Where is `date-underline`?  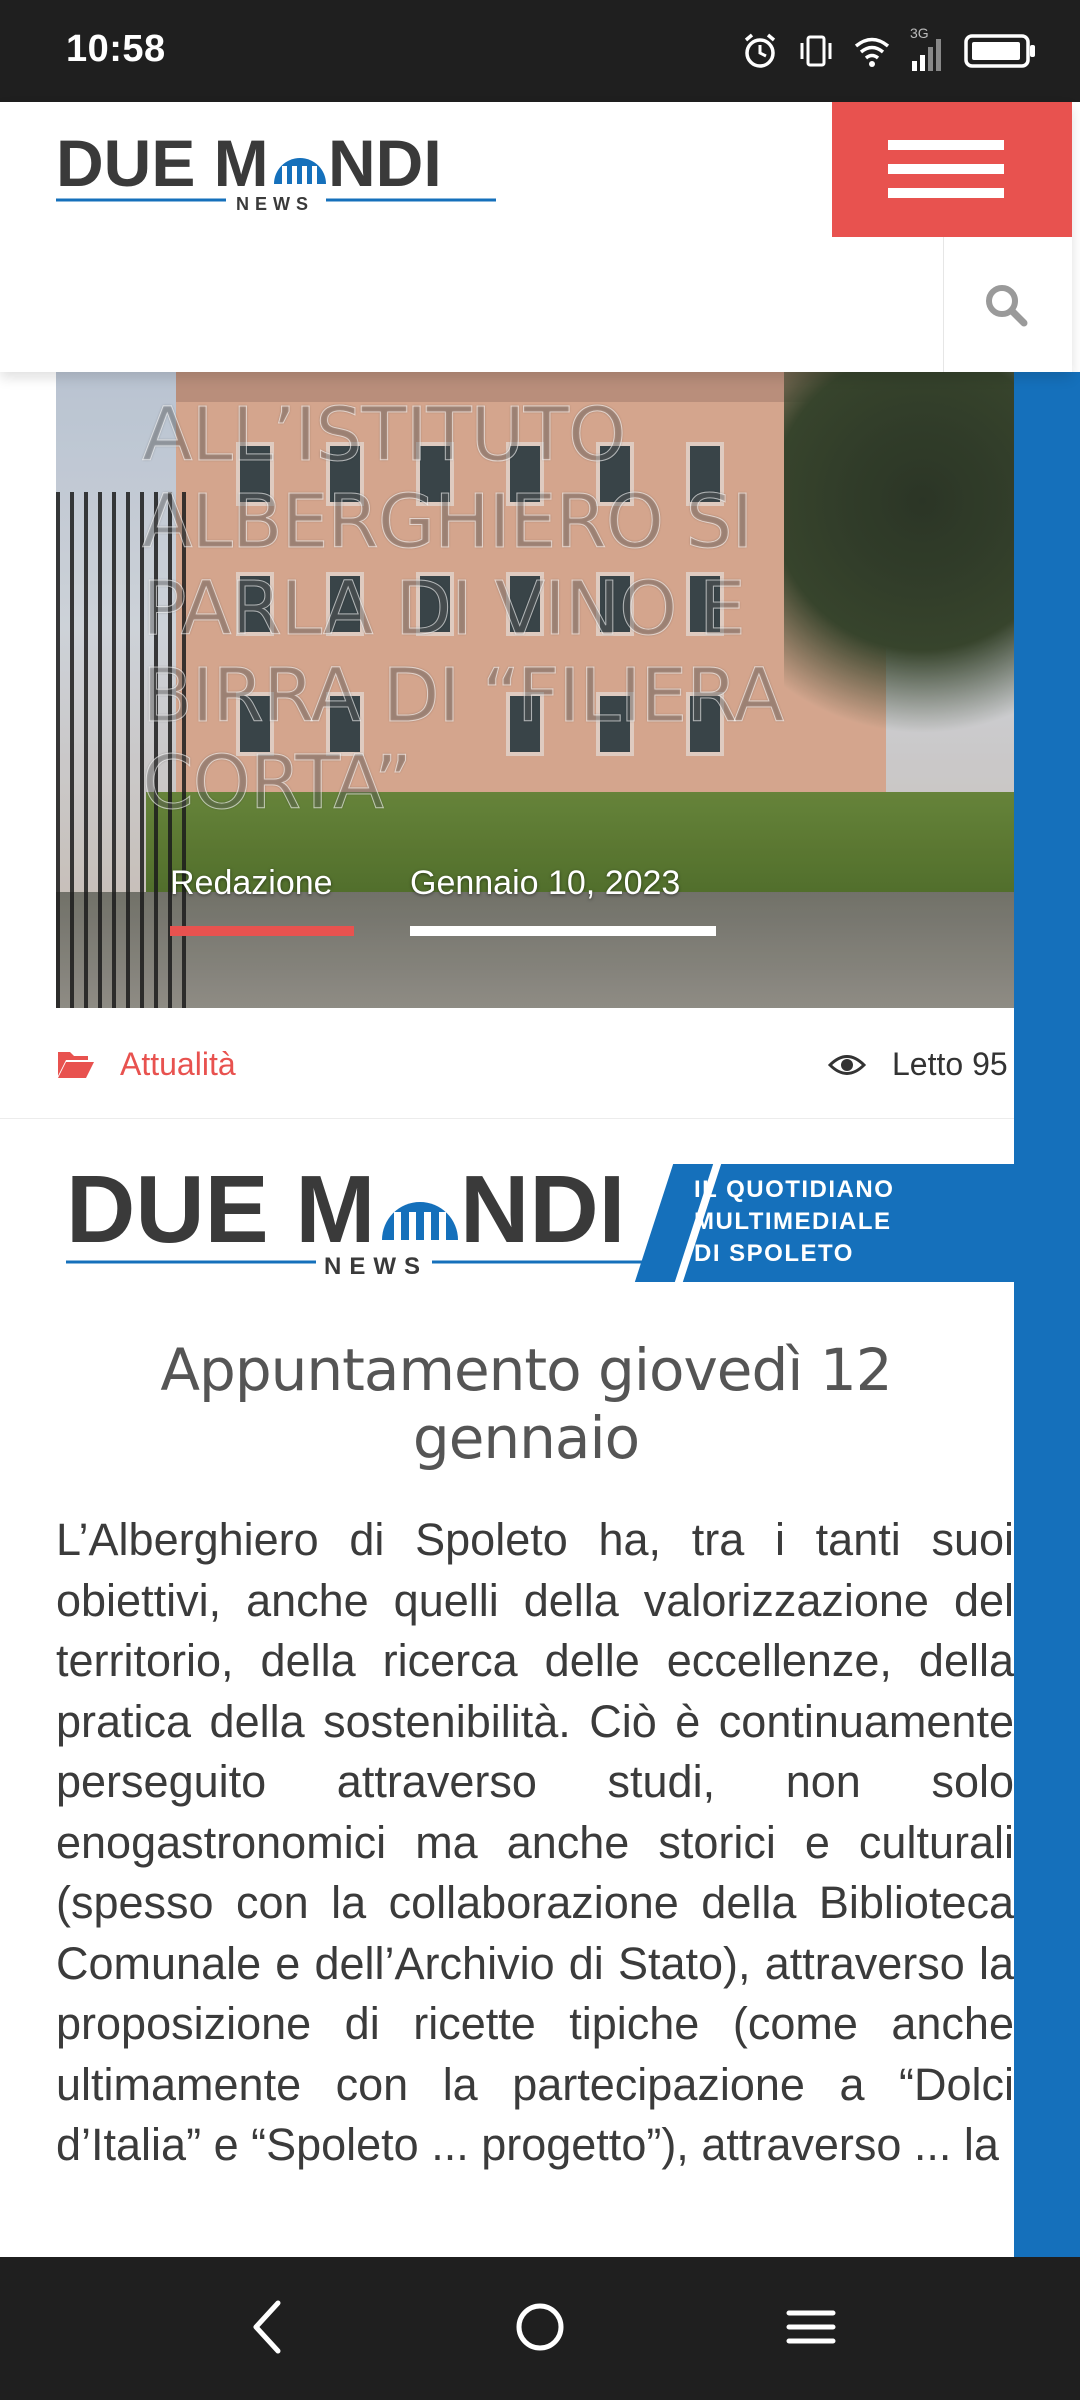 date-underline is located at coordinates (563, 931).